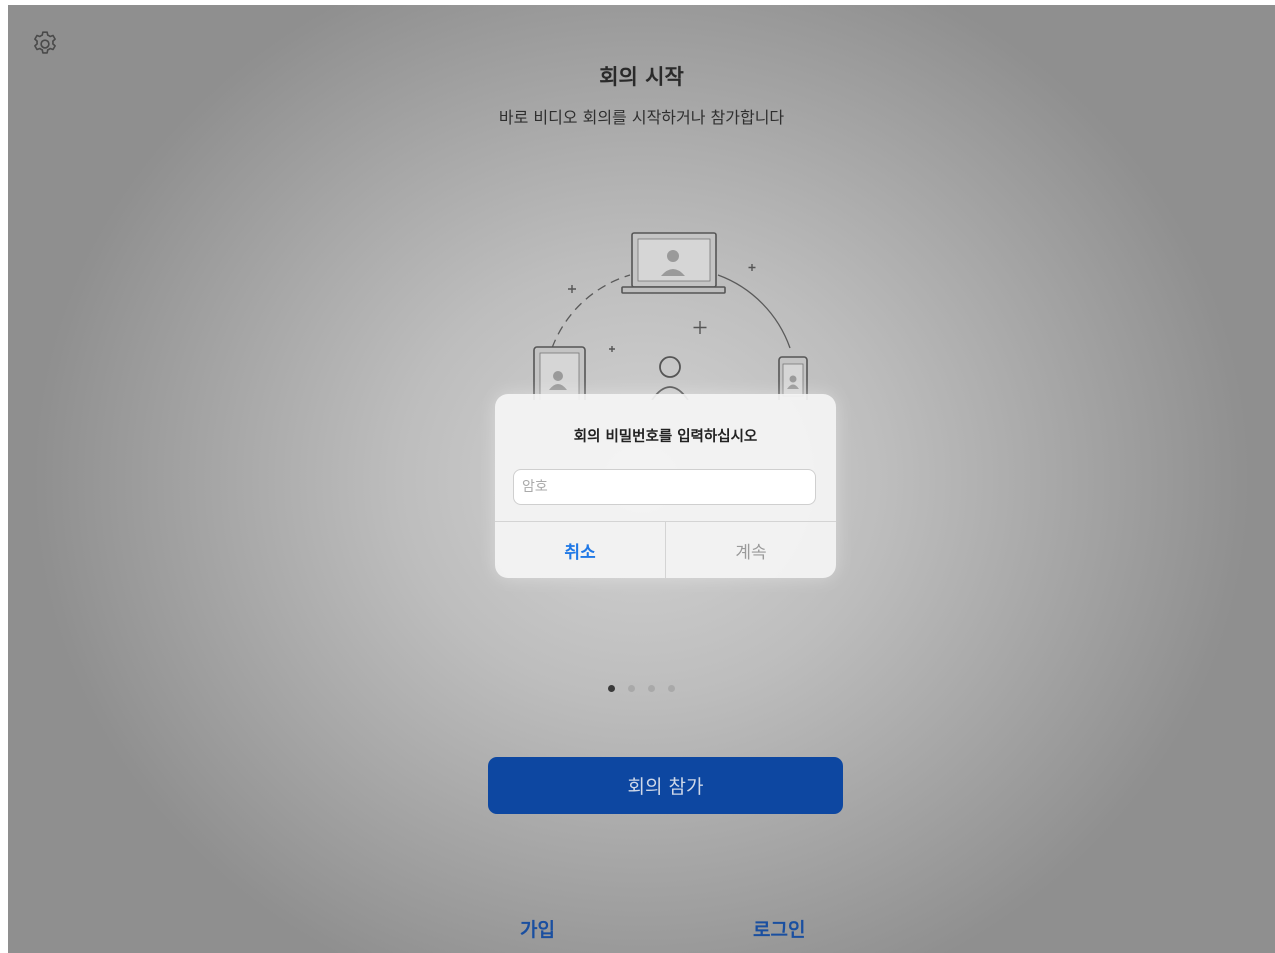 The width and height of the screenshot is (1275, 953). What do you see at coordinates (559, 373) in the screenshot?
I see `tablet-icon` at bounding box center [559, 373].